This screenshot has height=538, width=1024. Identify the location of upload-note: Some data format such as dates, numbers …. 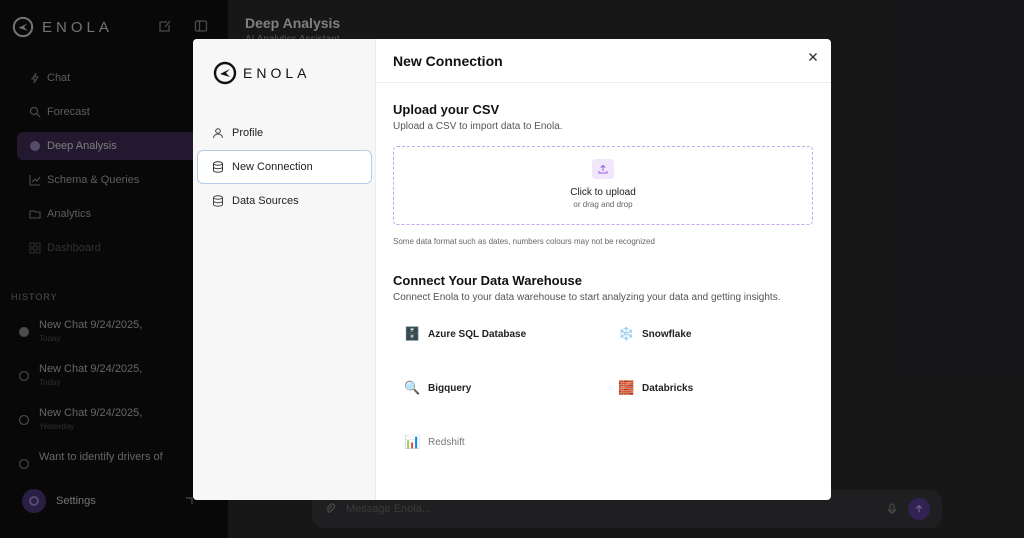
(524, 241).